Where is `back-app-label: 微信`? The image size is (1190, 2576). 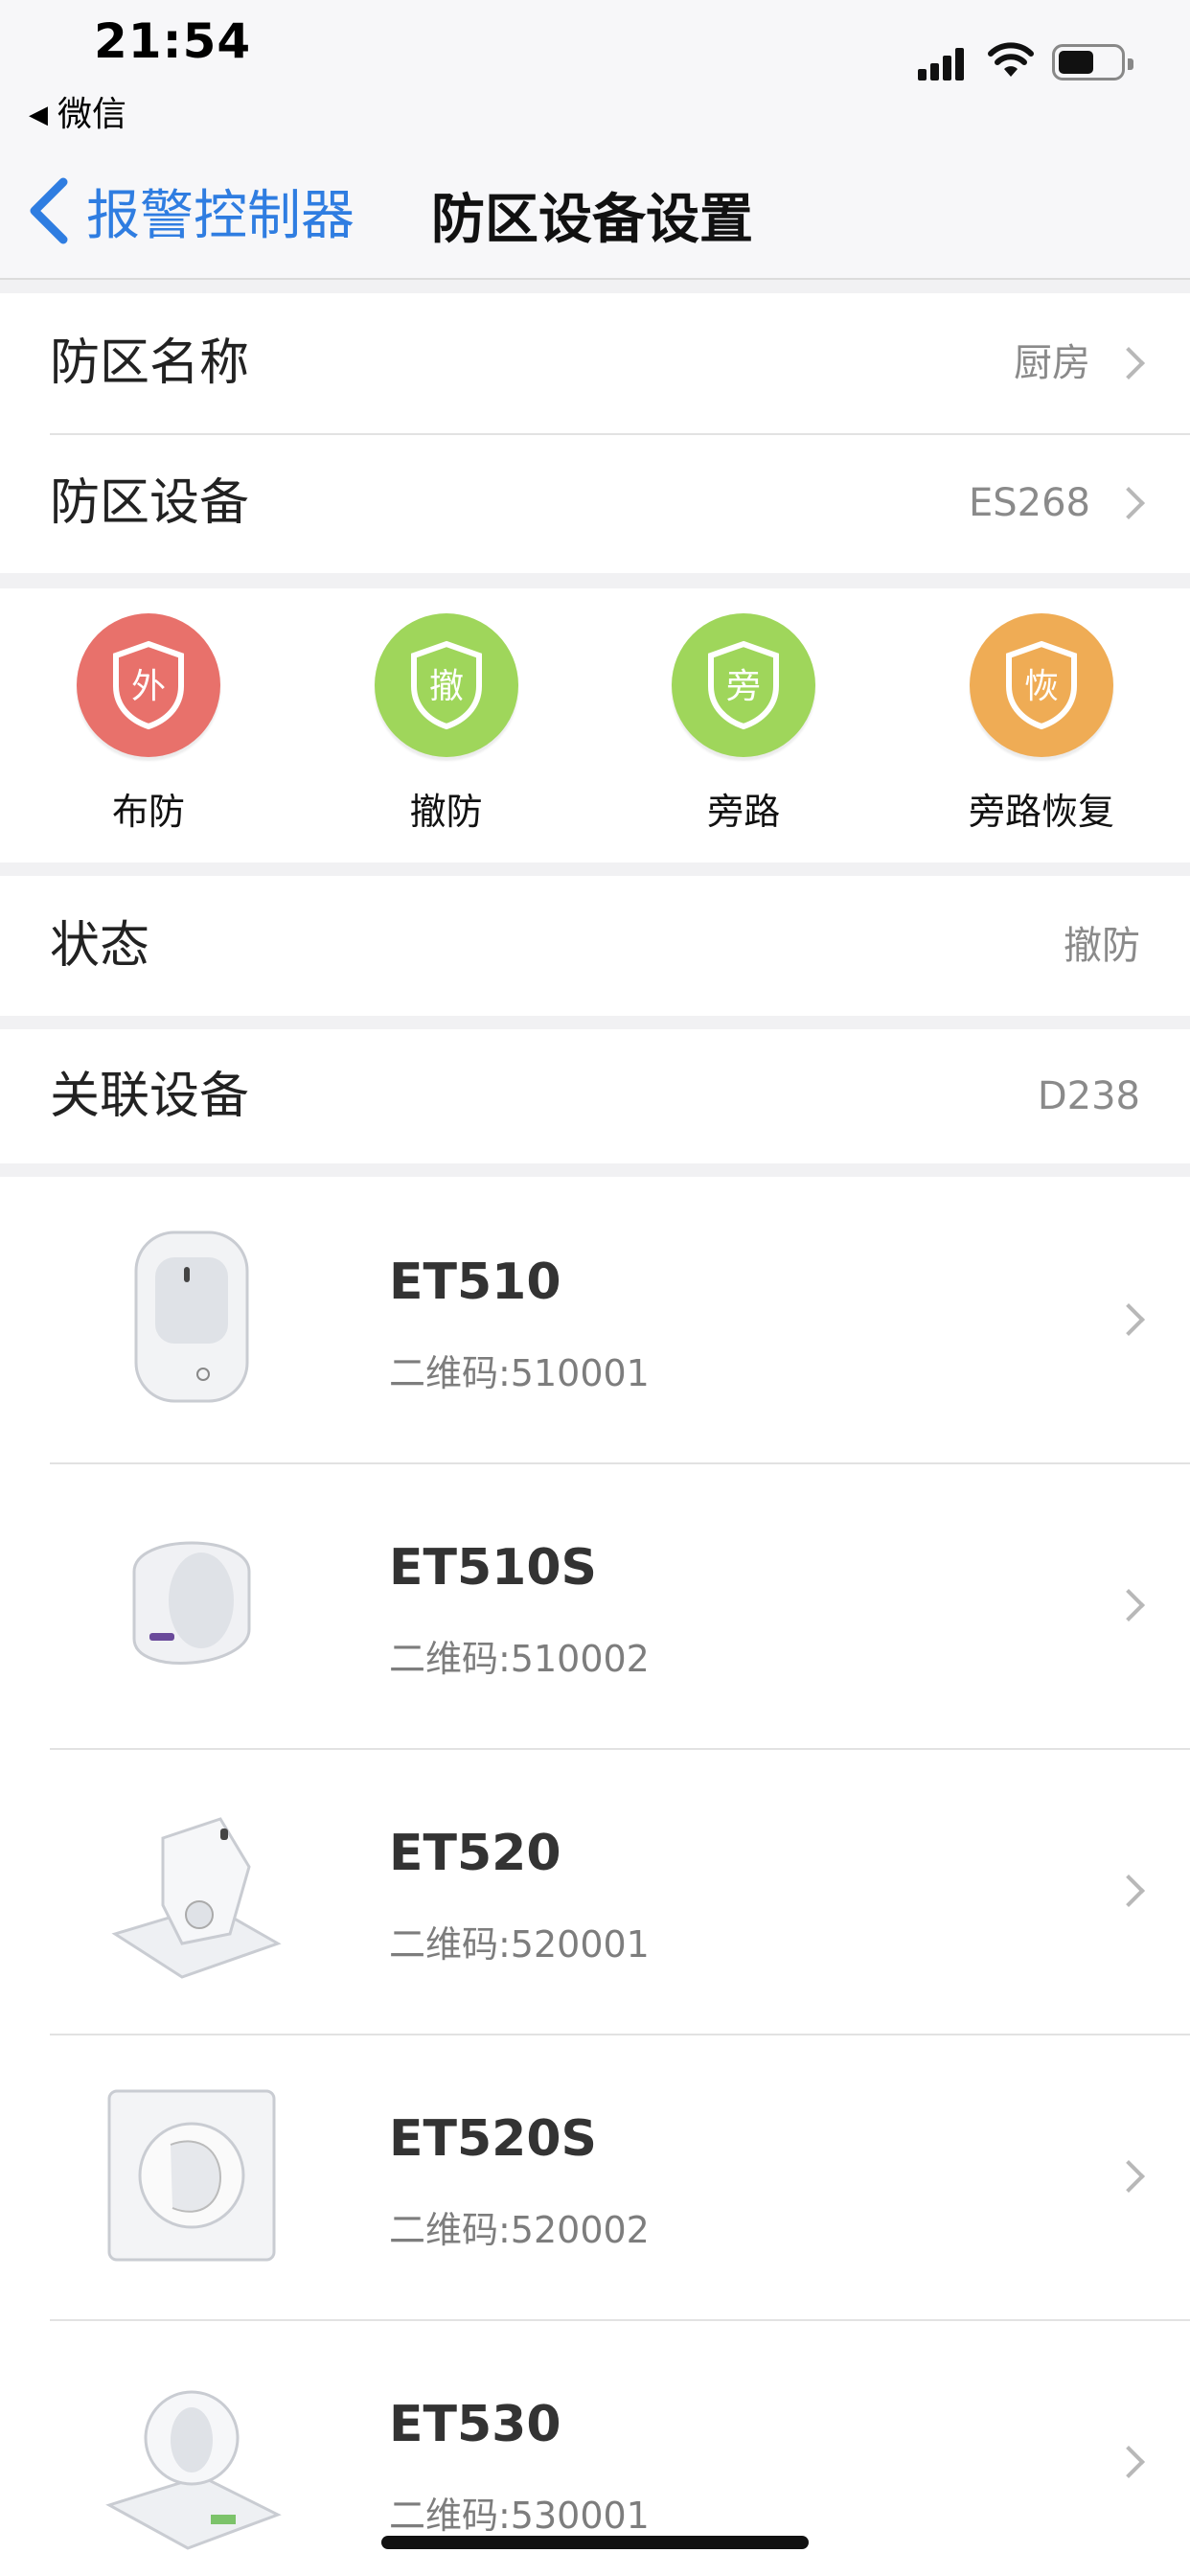 back-app-label: 微信 is located at coordinates (92, 114).